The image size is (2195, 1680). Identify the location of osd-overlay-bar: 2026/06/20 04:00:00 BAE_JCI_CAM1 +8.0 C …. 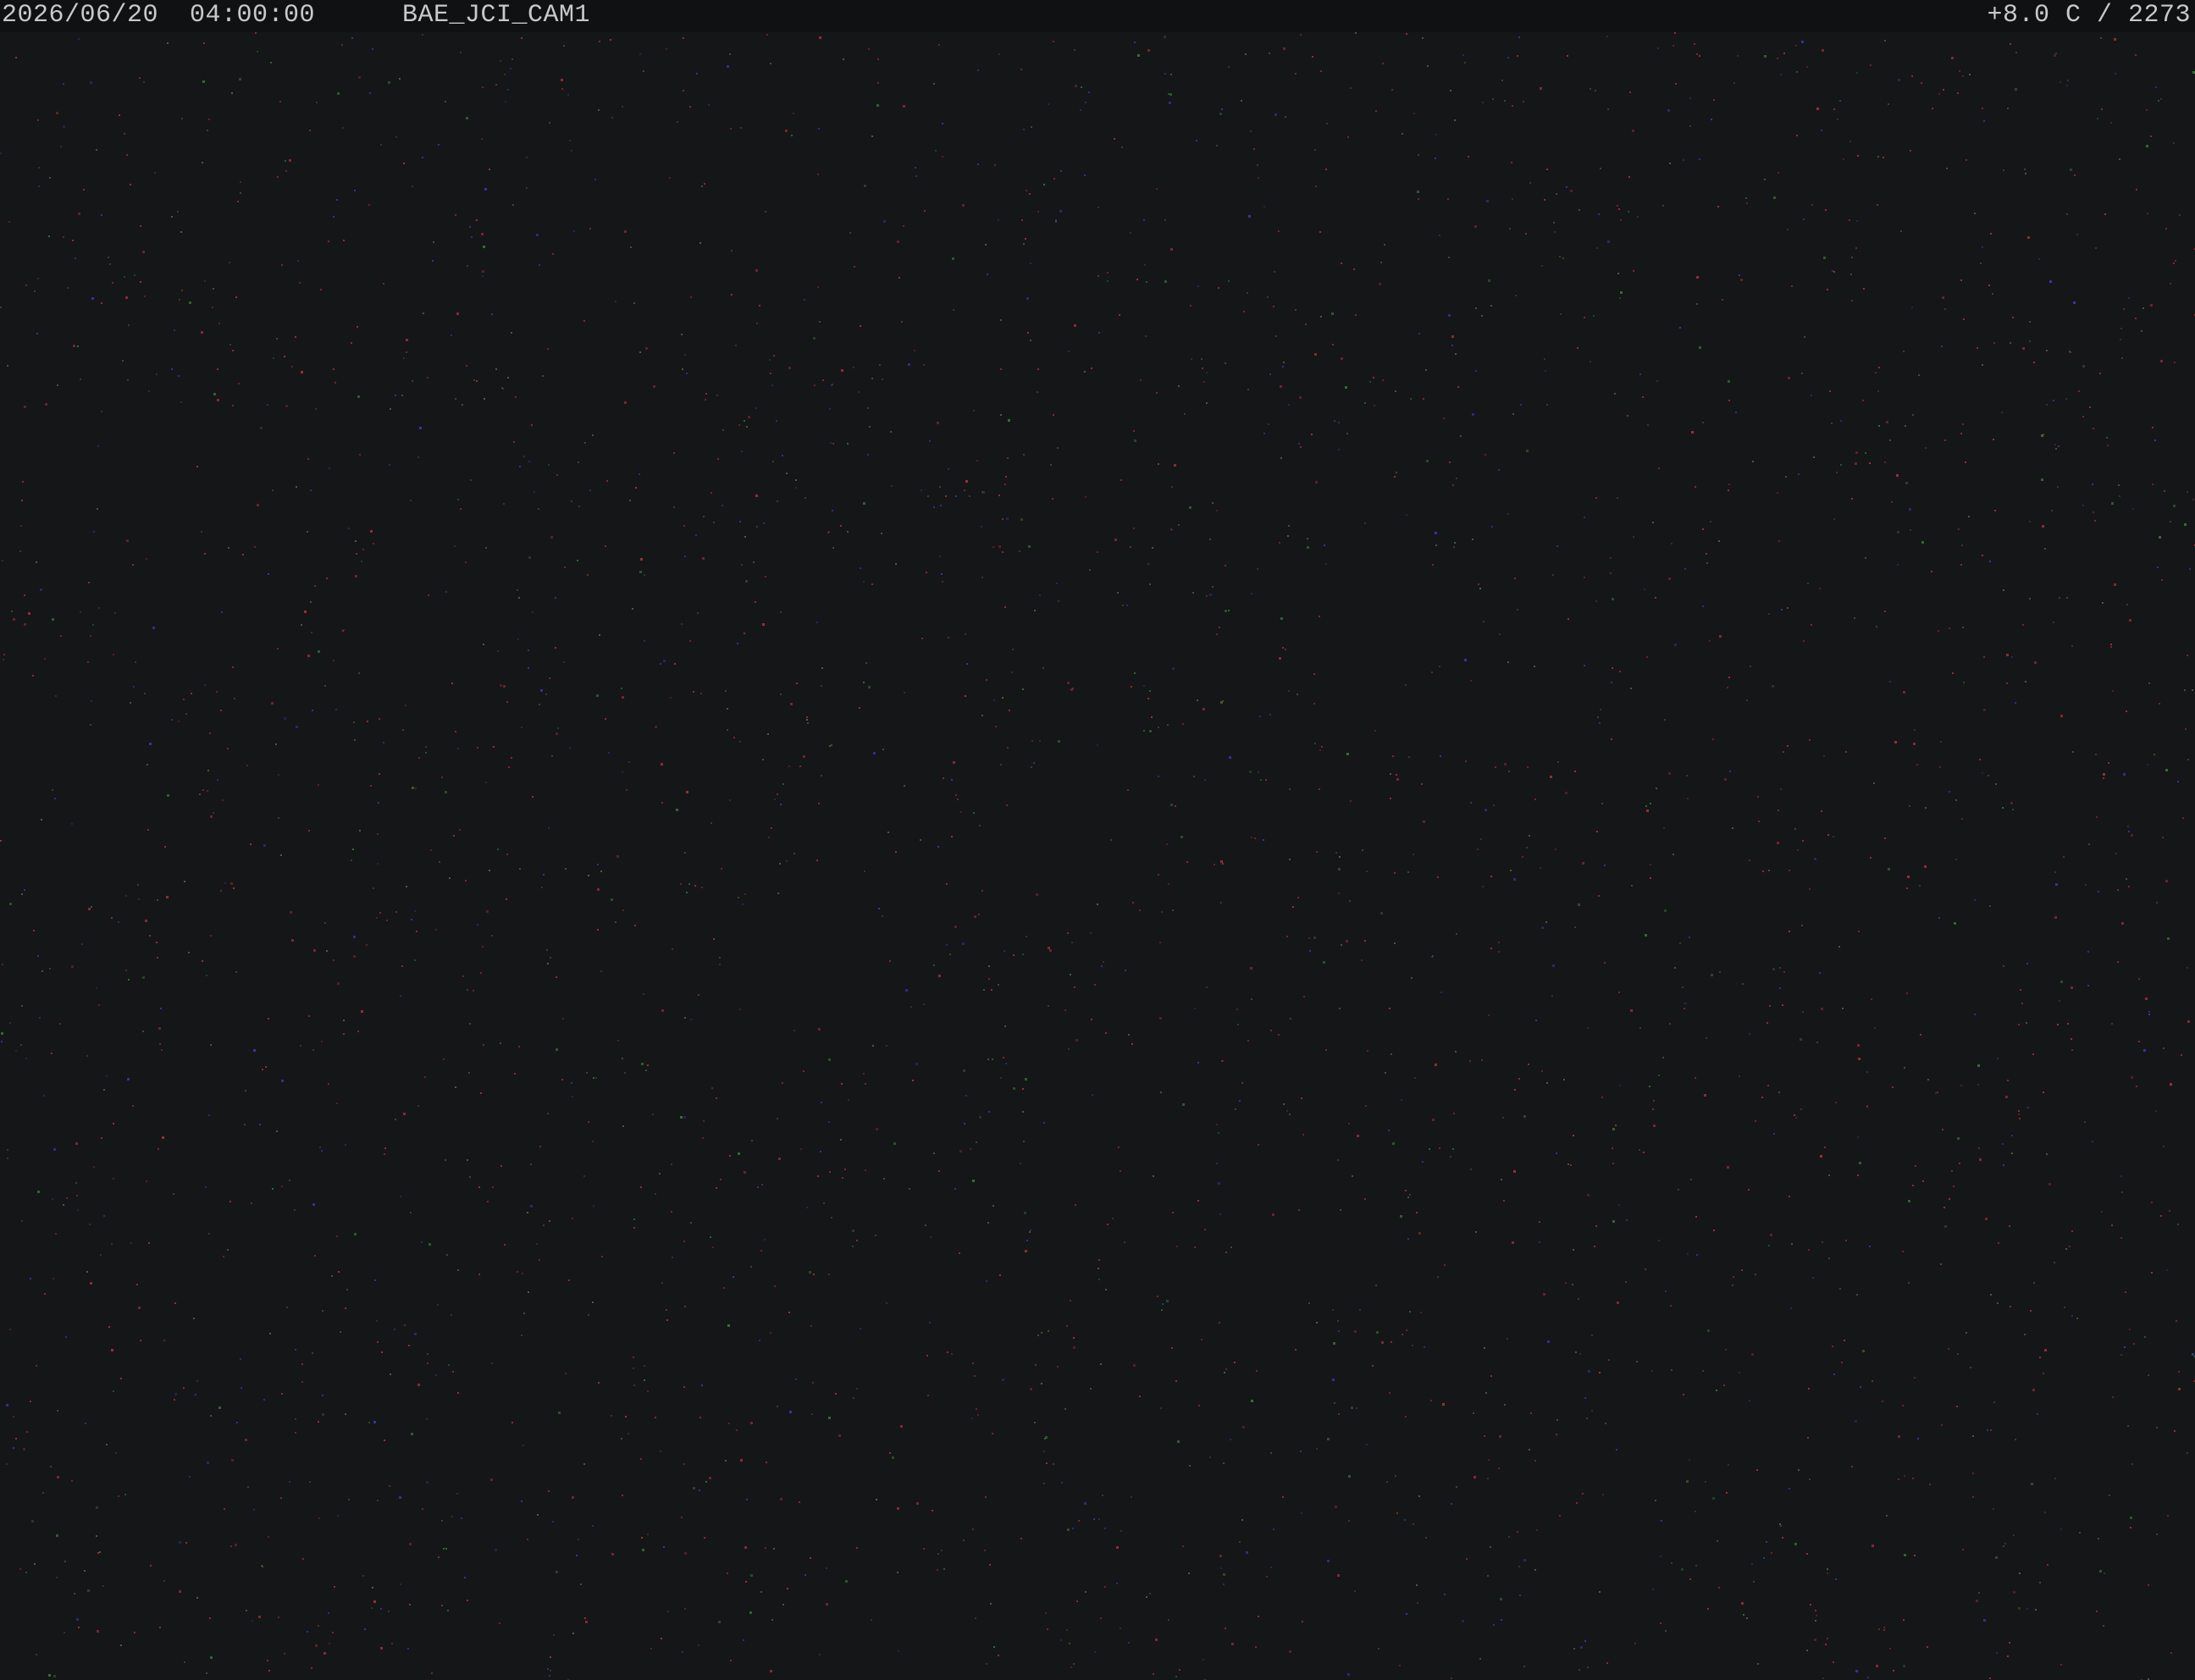
(1097, 16).